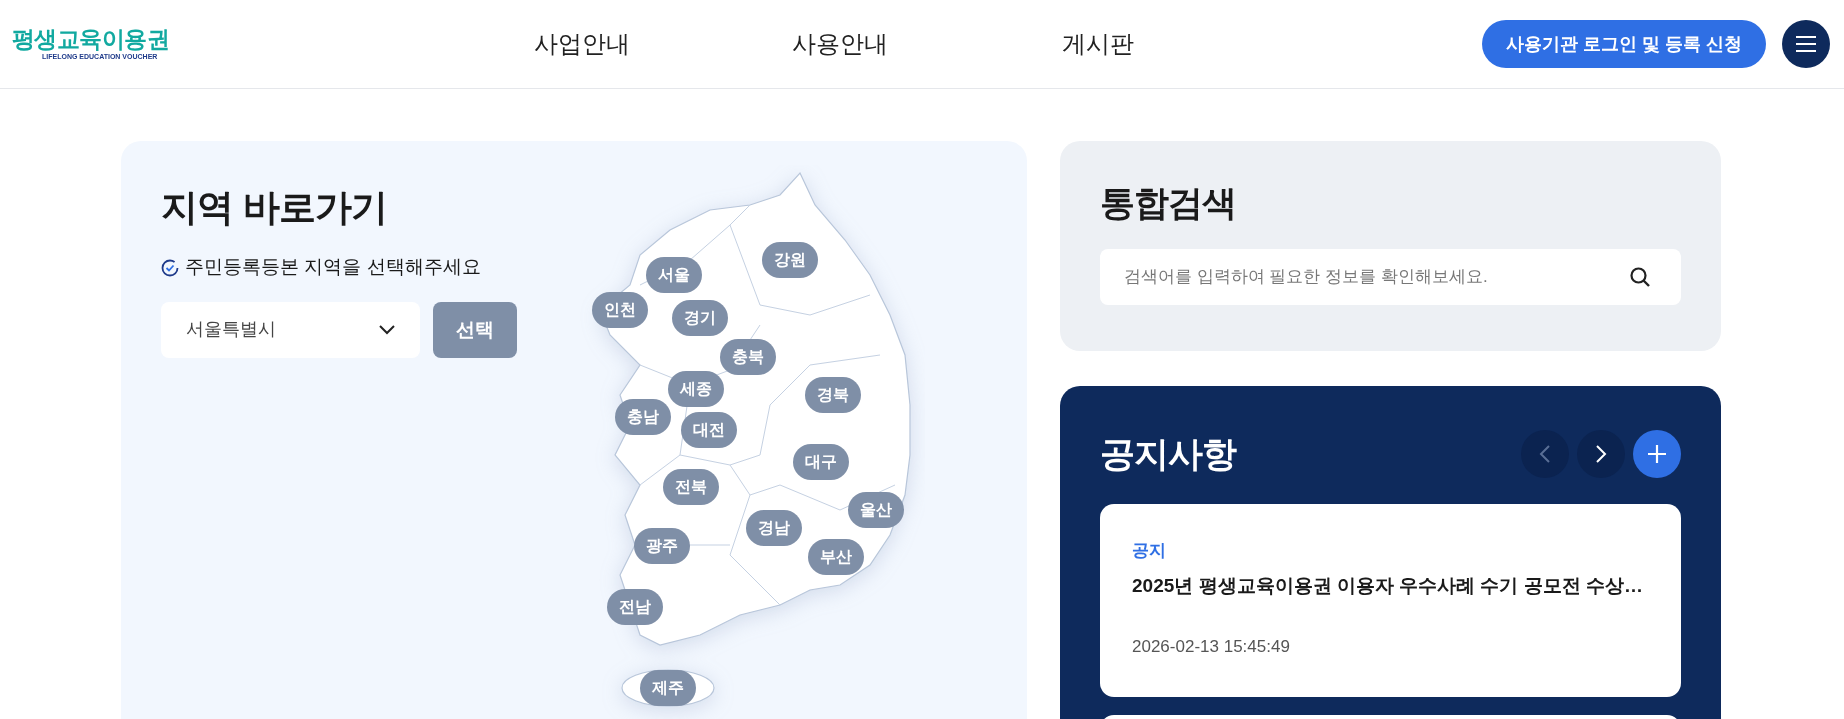 This screenshot has width=1844, height=719. I want to click on notice-date: 2026-02-13 15:45:49, so click(1211, 647).